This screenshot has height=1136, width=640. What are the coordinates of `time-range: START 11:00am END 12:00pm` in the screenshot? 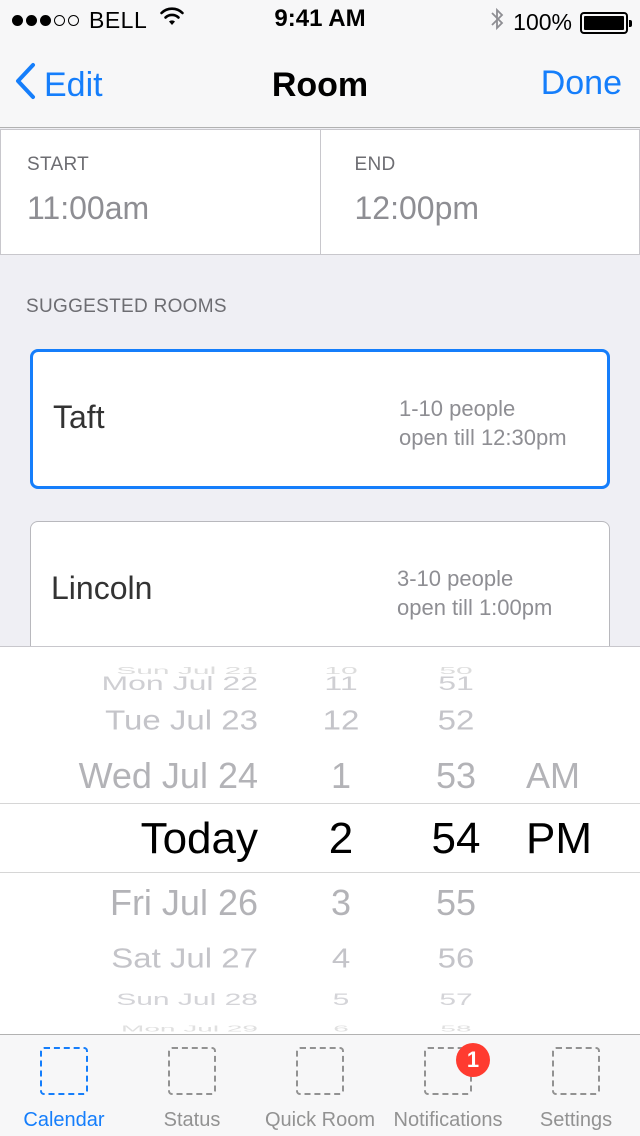 It's located at (320, 192).